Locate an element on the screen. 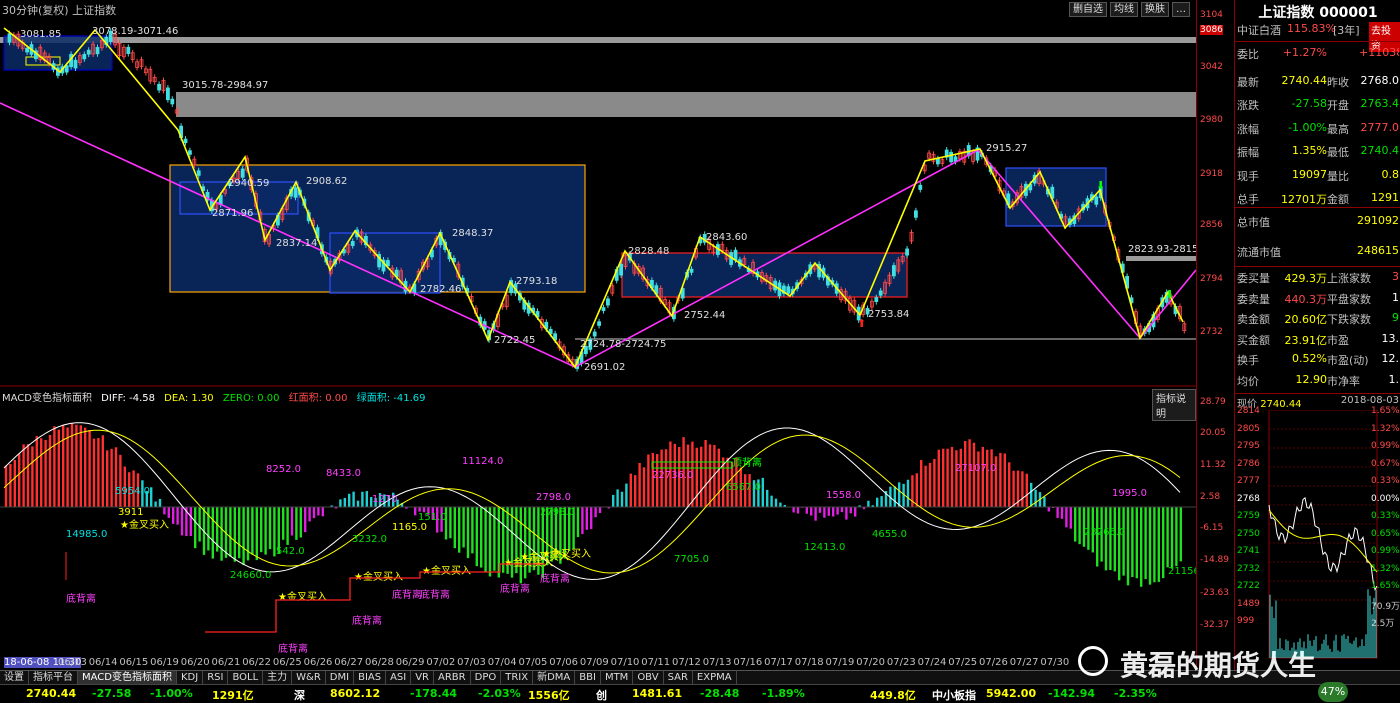 The image size is (1400, 703). date-tick: 07/26 is located at coordinates (993, 662).